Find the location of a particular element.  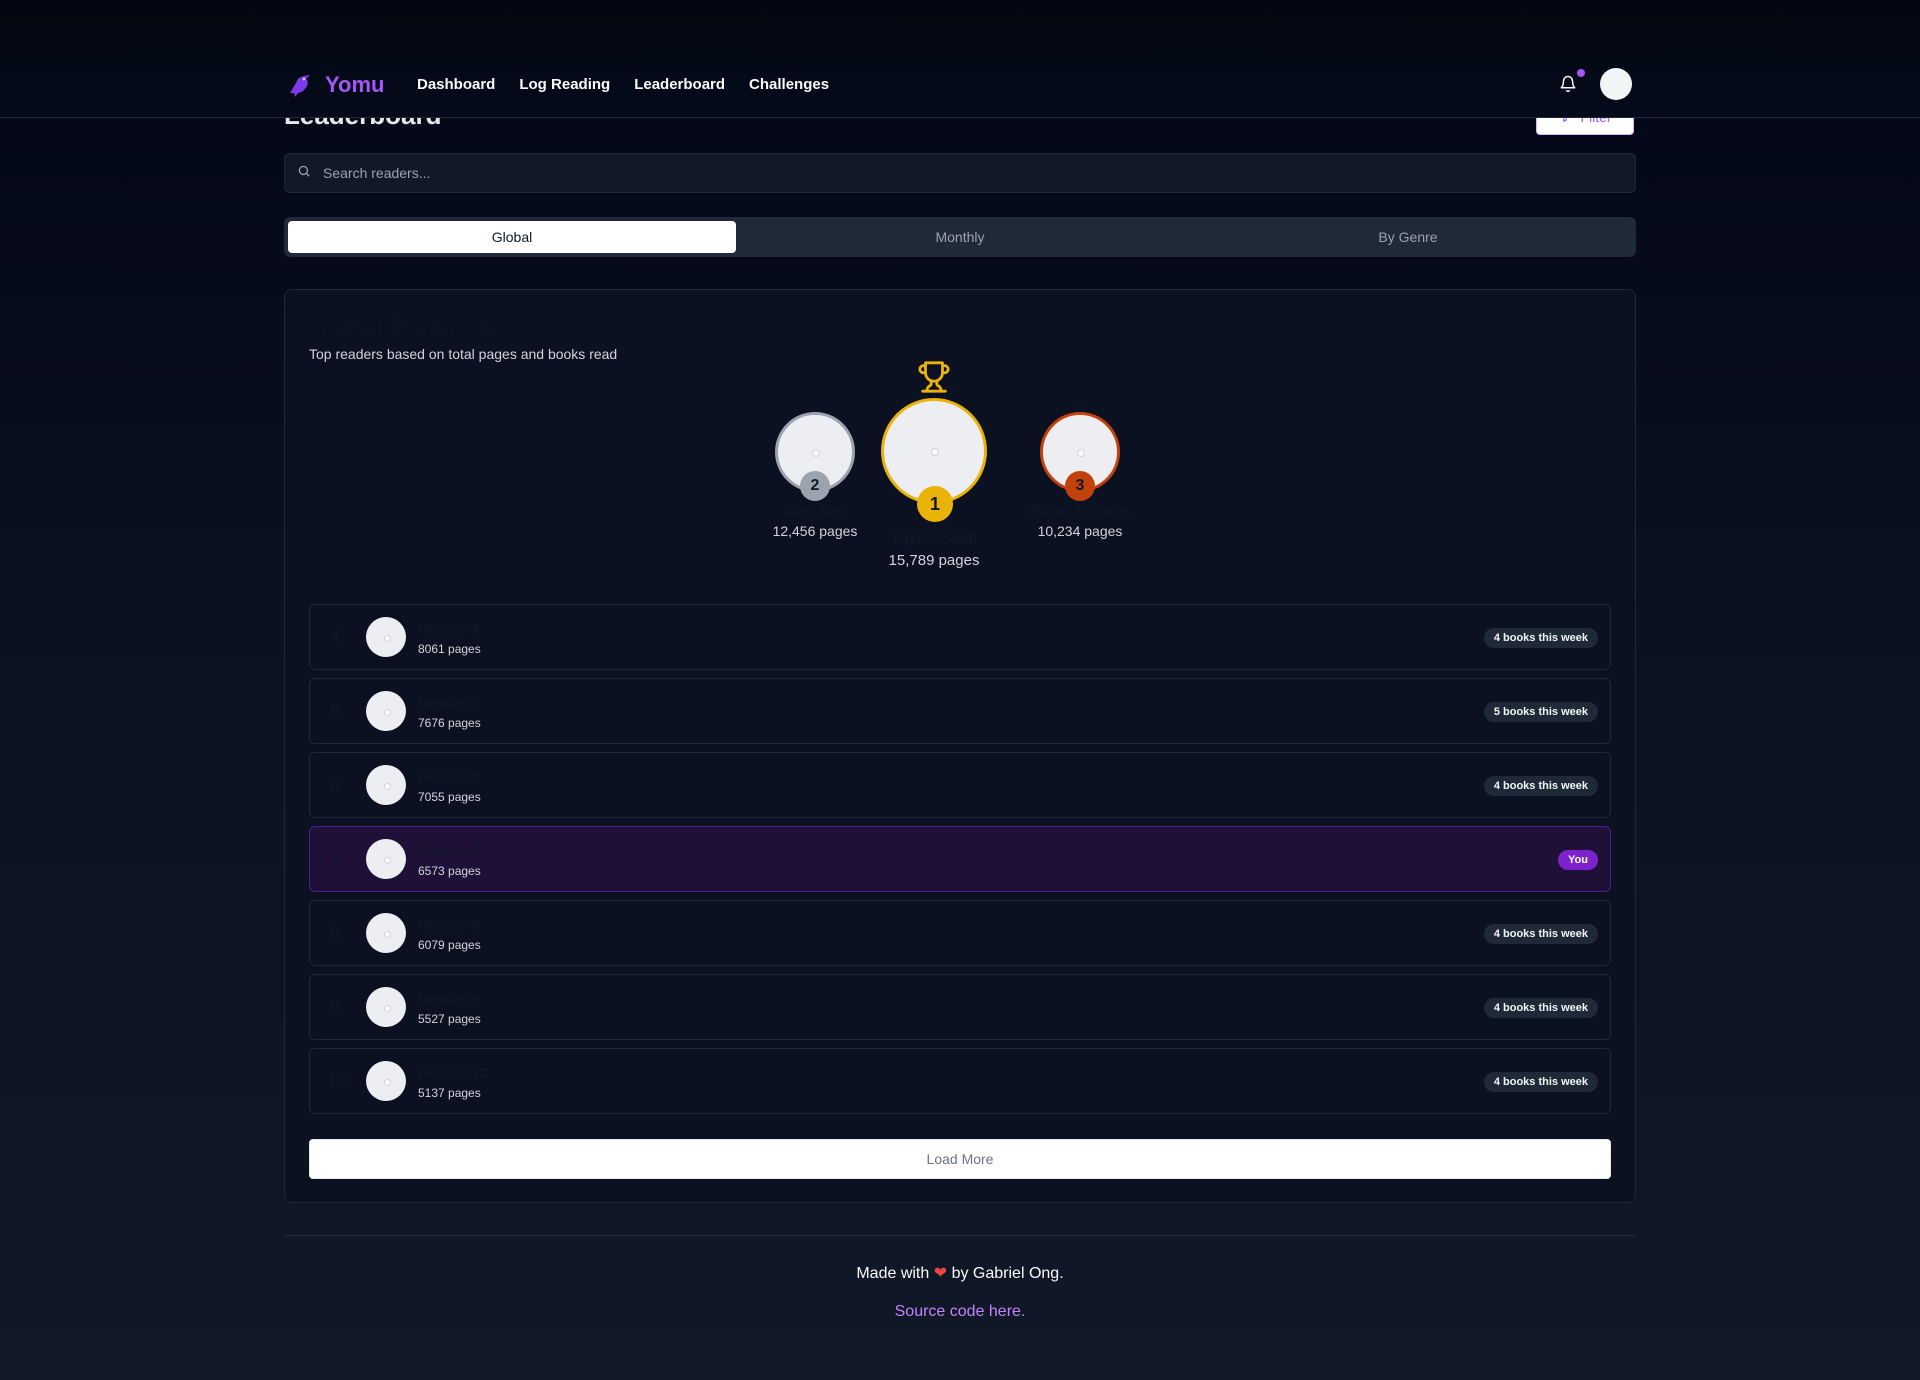

podium-pages: 15,789 pages is located at coordinates (934, 560).